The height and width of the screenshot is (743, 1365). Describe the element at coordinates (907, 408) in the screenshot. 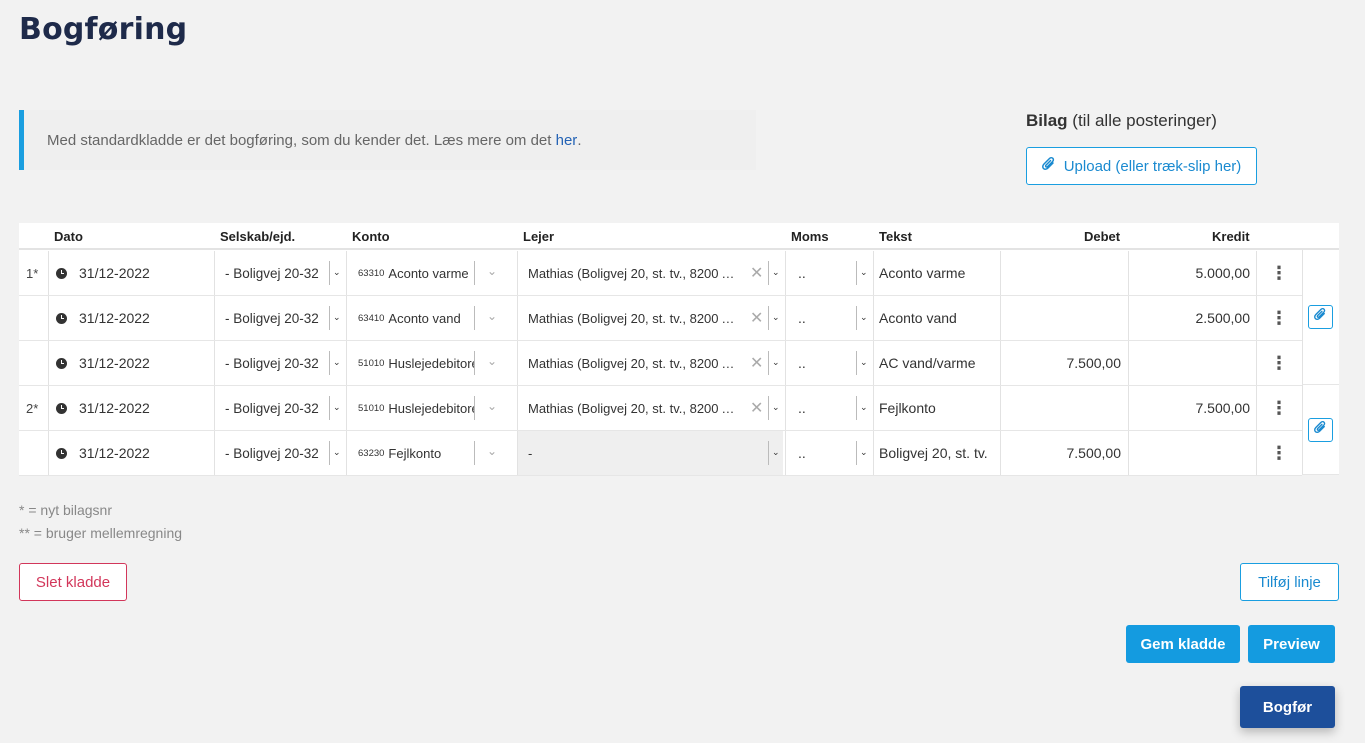

I see `tekst-value: Fejlkonto` at that location.